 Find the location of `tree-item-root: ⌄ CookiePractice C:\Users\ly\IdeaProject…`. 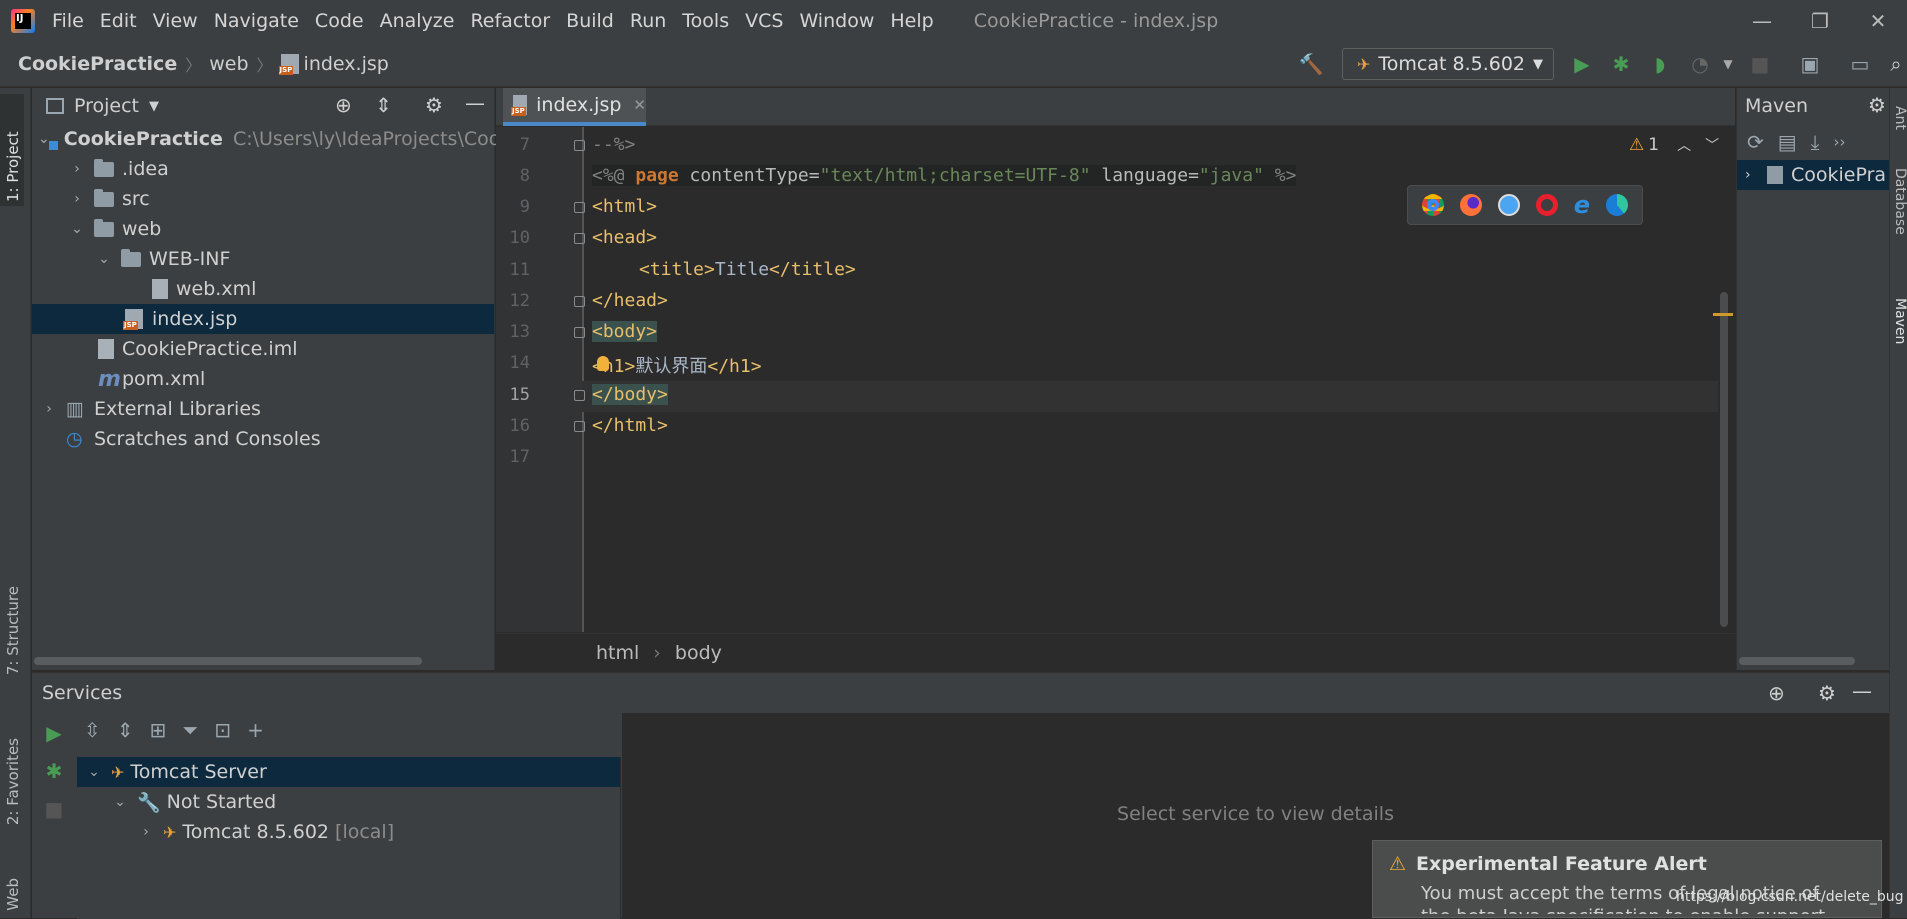

tree-item-root: ⌄ CookiePractice C:\Users\ly\IdeaProject… is located at coordinates (271, 139).